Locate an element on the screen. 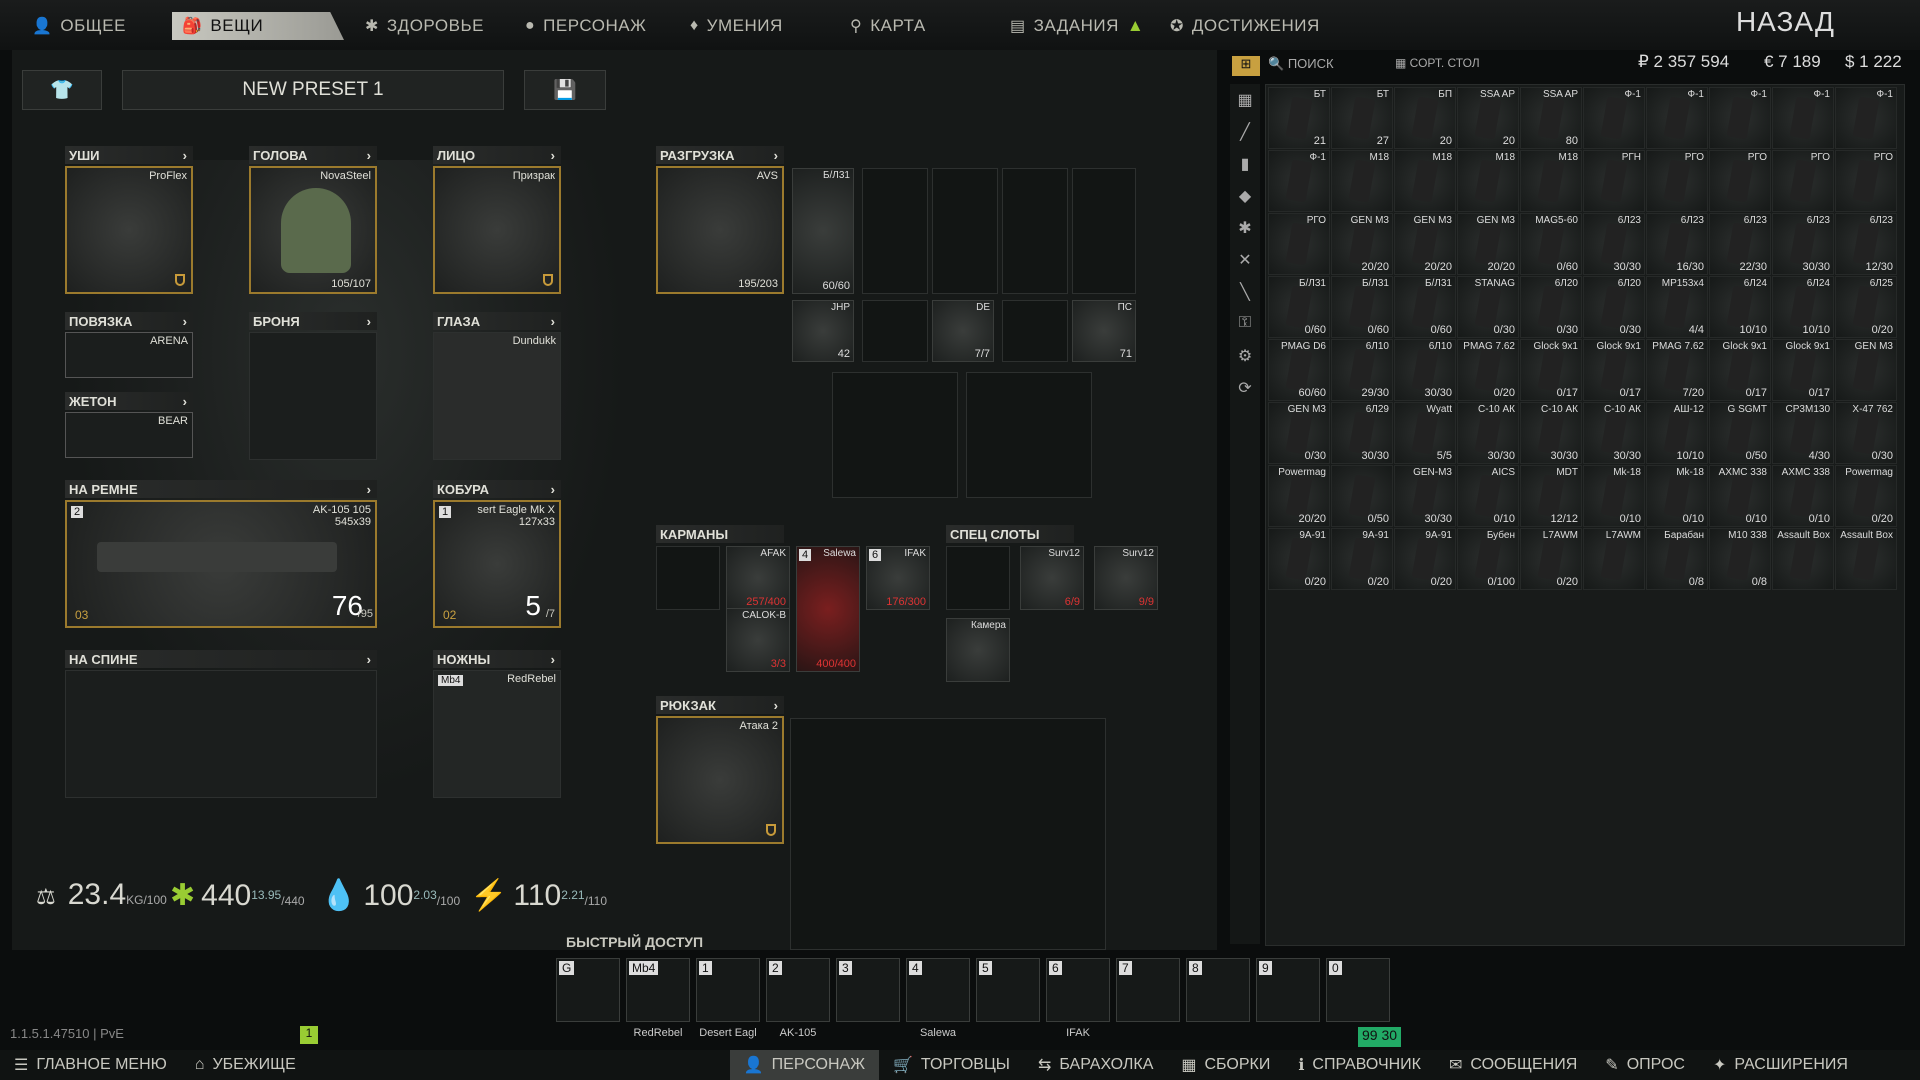  quick-access-slot: 7 is located at coordinates (1148, 990).